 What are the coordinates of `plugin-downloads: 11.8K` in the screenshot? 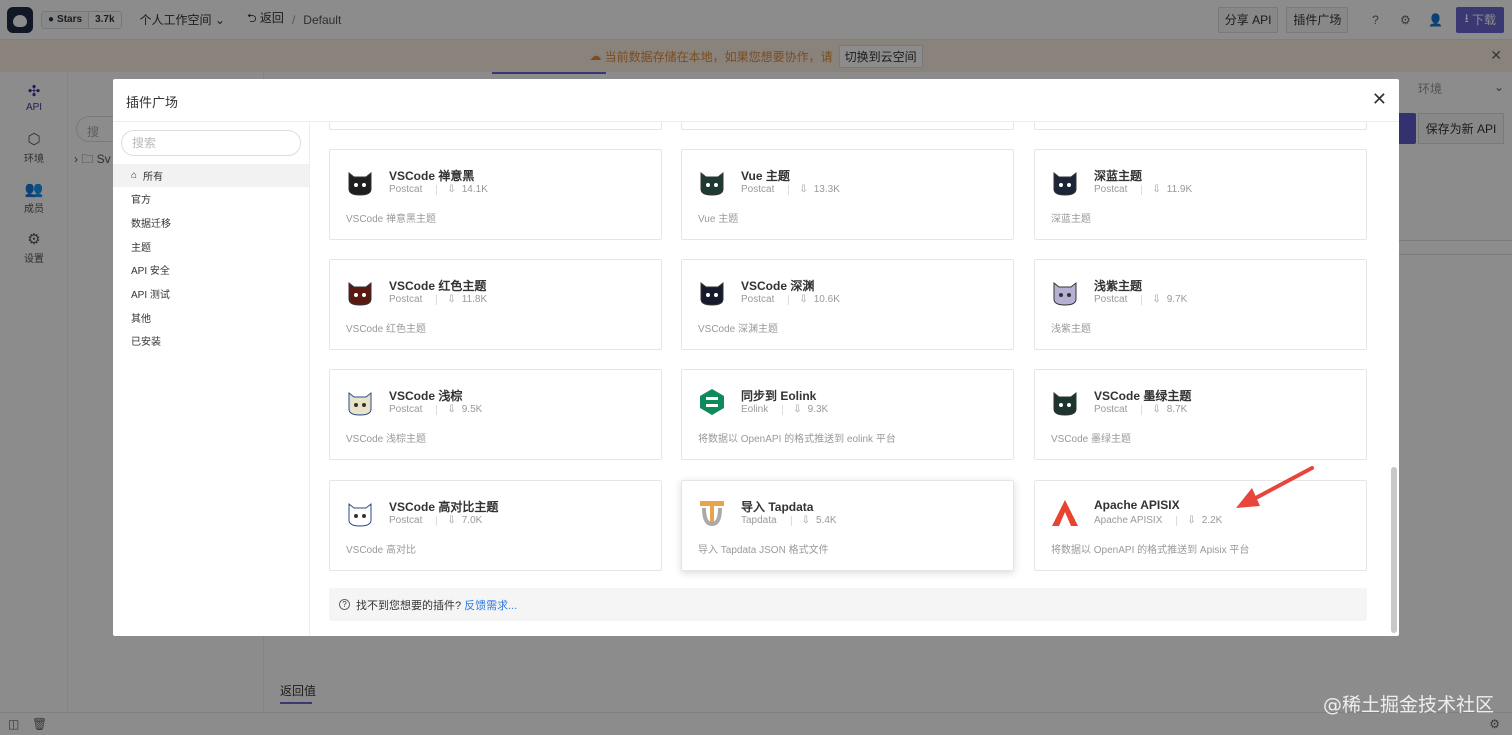 It's located at (474, 299).